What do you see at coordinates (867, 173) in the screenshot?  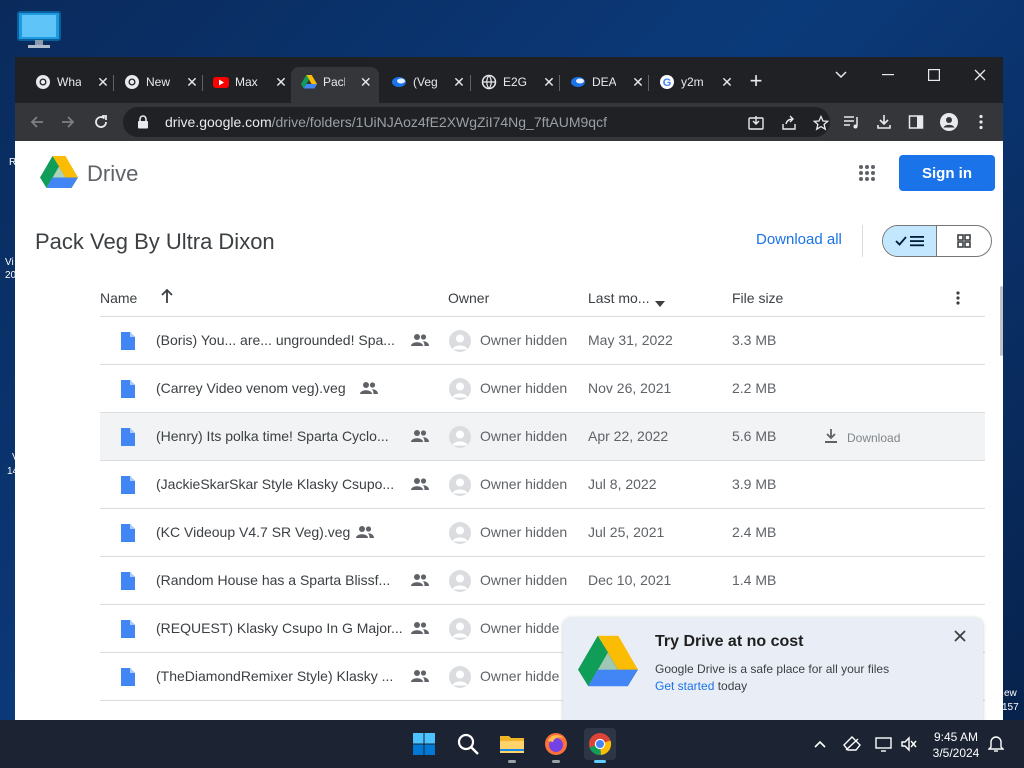 I see `google-apps-icon` at bounding box center [867, 173].